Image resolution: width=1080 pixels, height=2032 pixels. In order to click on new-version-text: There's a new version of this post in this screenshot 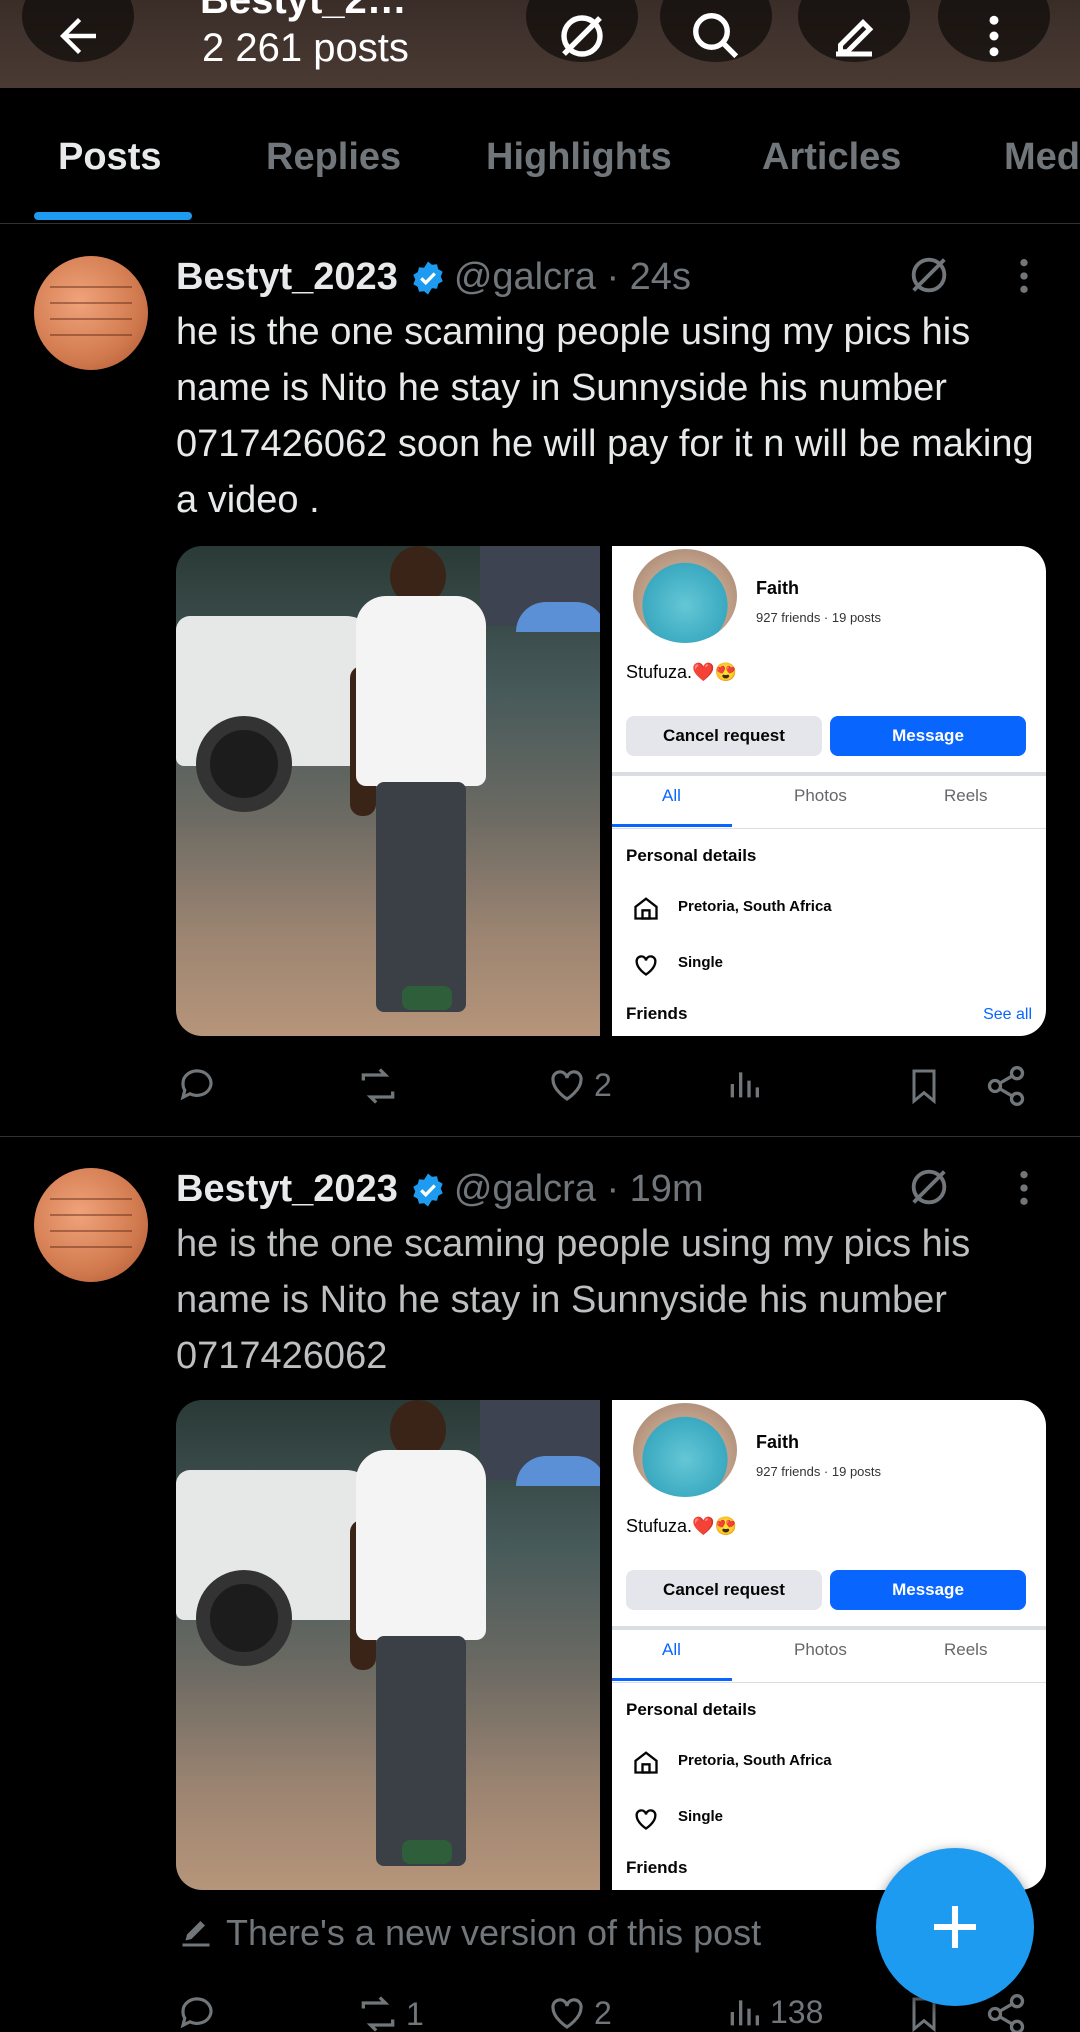, I will do `click(494, 1932)`.